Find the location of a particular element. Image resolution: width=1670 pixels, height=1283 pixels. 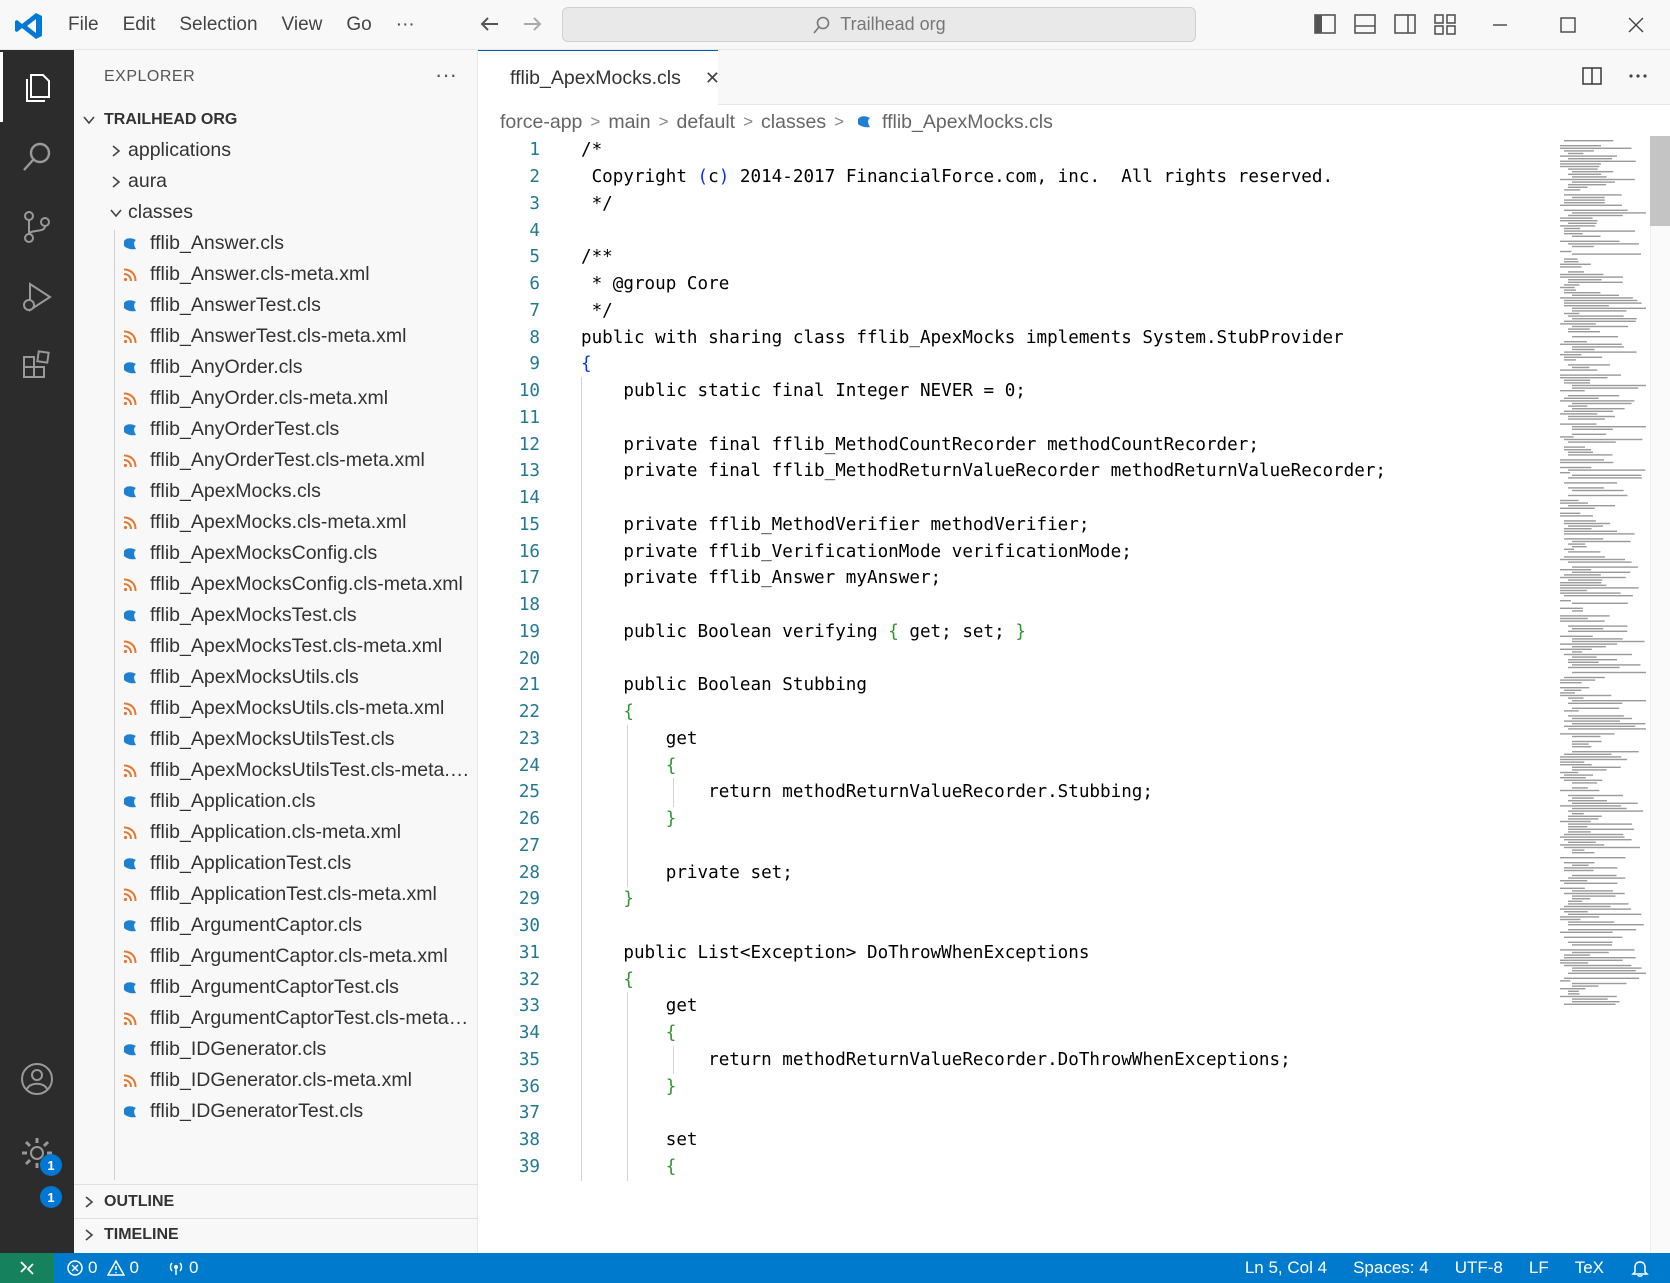

file-item: fflib_ApexMocksTest.cls-meta.xml is located at coordinates (276, 646).